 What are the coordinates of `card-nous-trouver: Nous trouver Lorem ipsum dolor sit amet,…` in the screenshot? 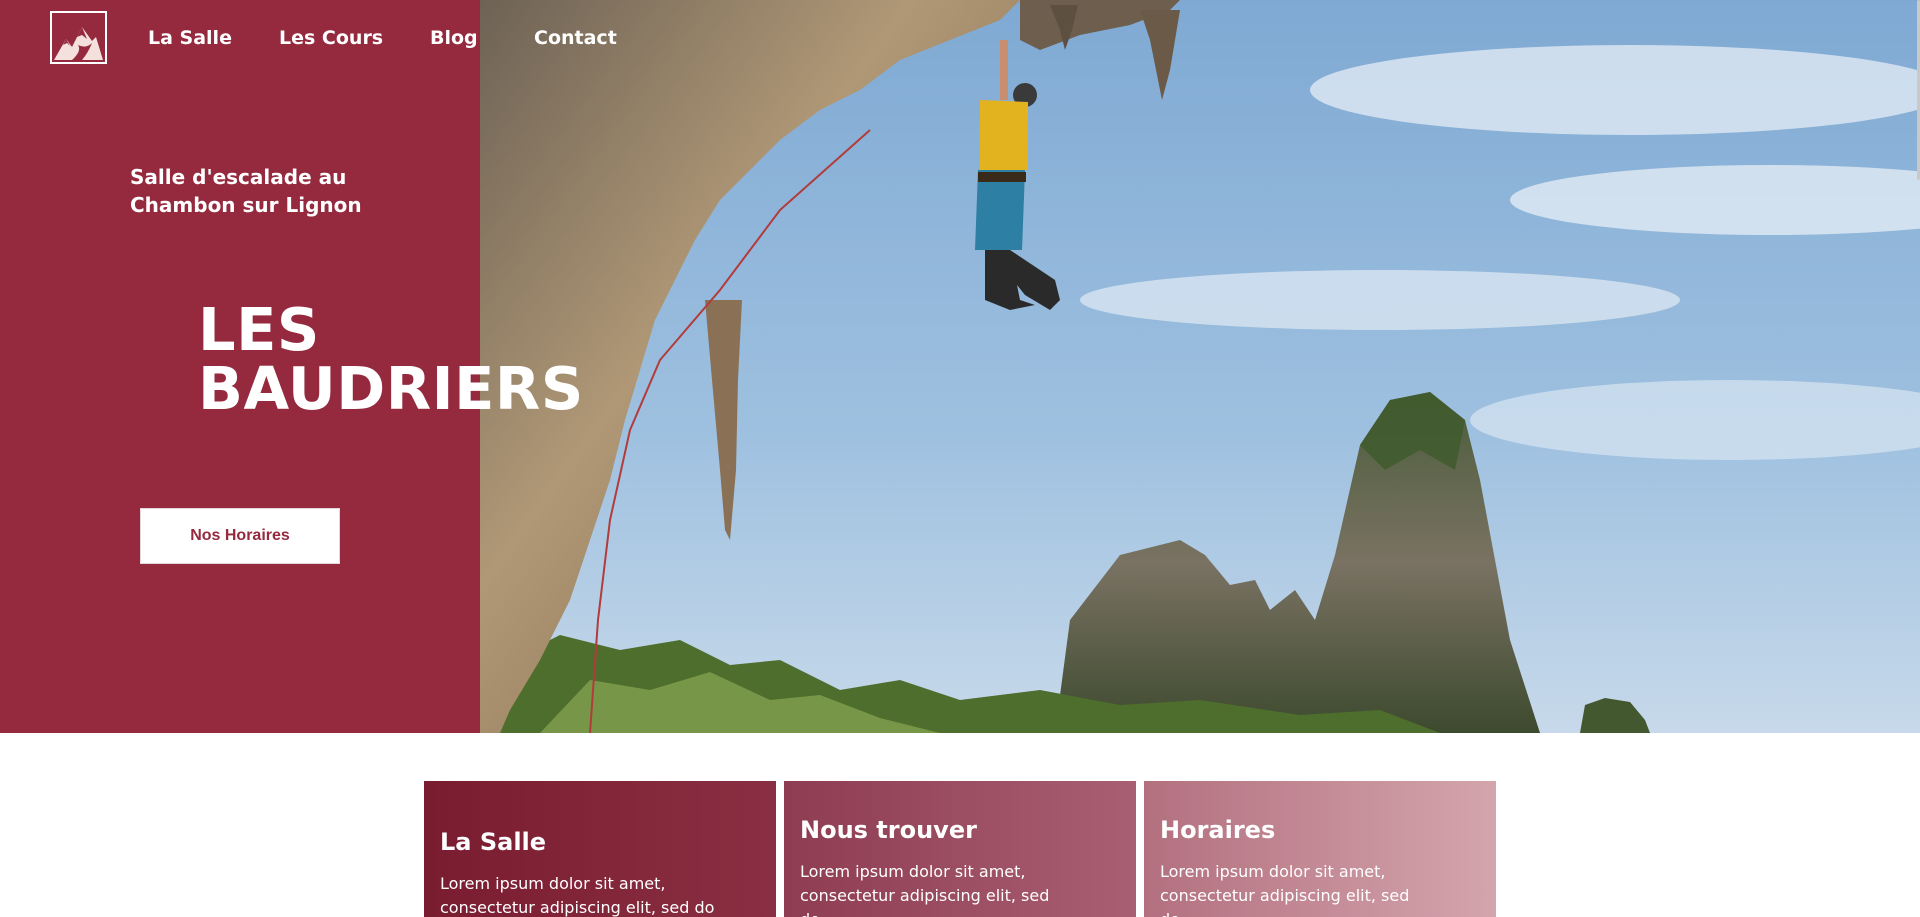 It's located at (960, 849).